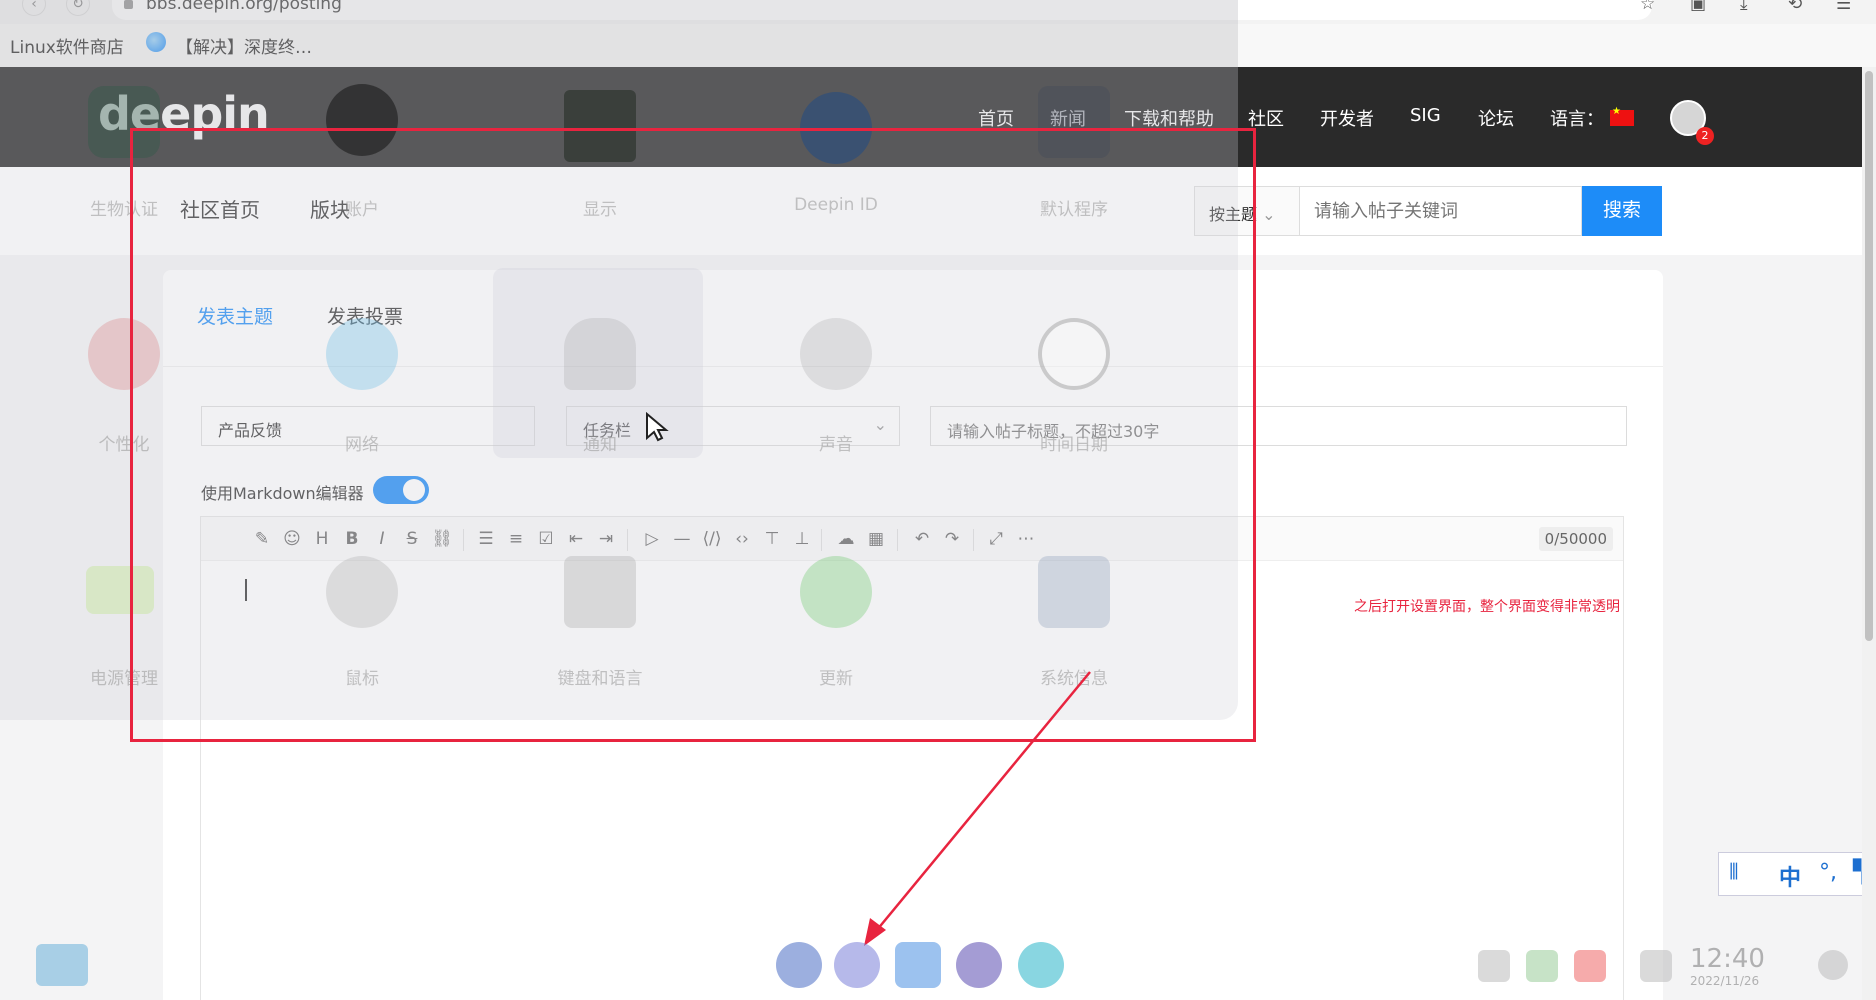 The height and width of the screenshot is (1000, 1876). Describe the element at coordinates (1656, 966) in the screenshot. I see `multitask-icon` at that location.